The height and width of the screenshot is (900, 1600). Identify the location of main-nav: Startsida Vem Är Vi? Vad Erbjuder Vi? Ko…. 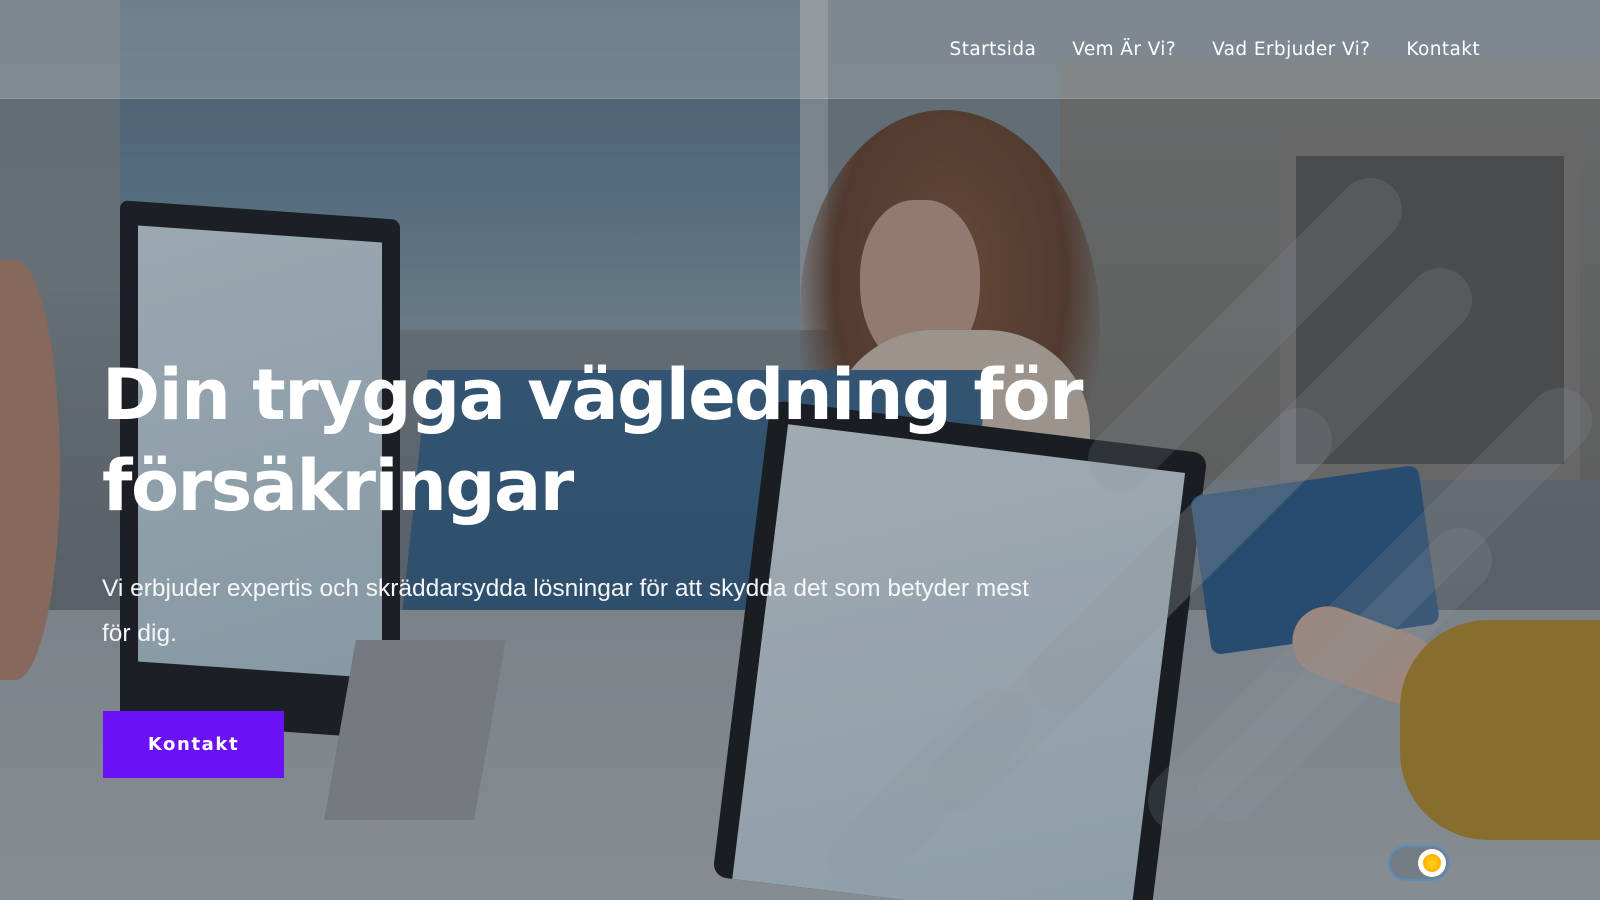
(1215, 49).